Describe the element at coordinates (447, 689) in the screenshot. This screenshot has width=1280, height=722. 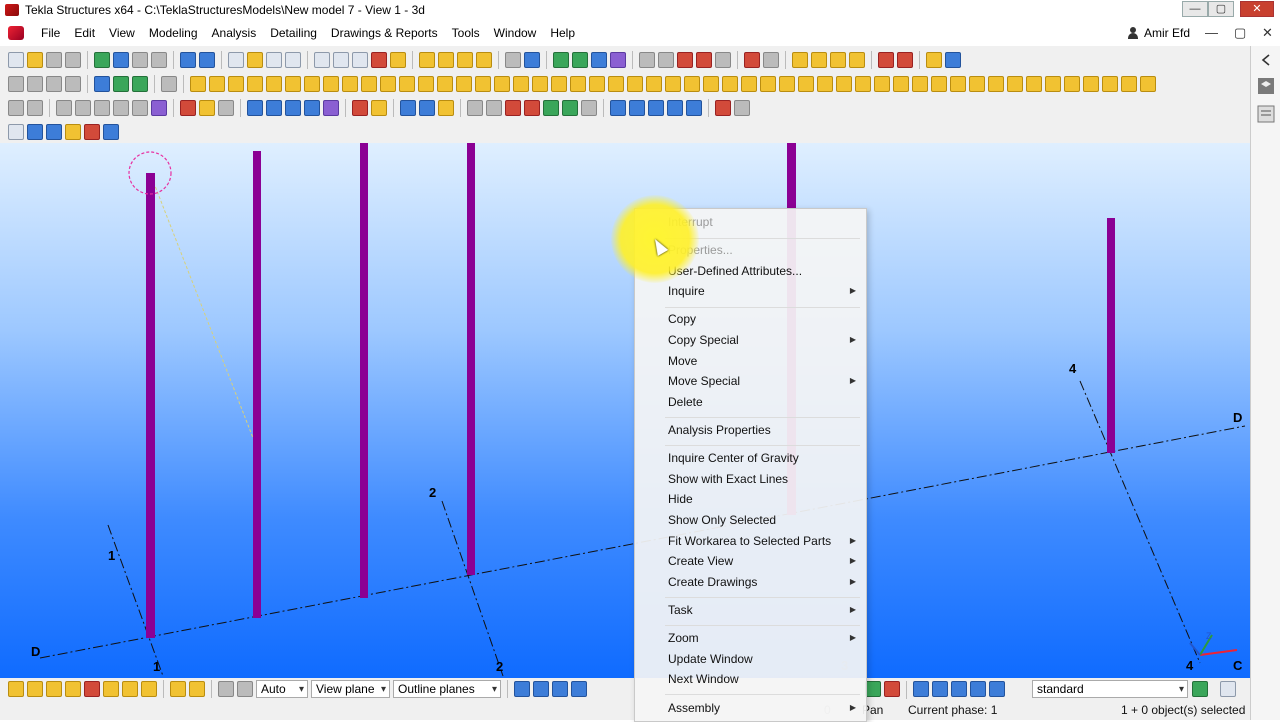
I see `outline-planes-select: Outline planes` at that location.